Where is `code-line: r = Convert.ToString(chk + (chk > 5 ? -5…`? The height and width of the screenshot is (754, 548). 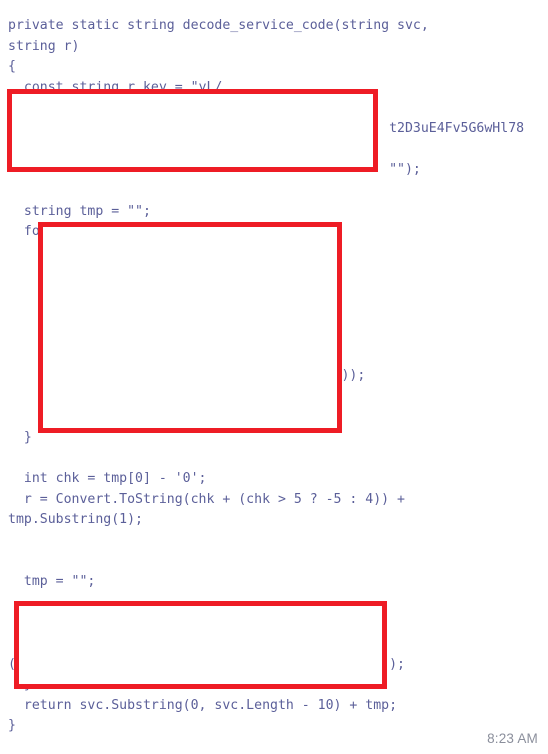
code-line: r = Convert.ToString(chk + (chk > 5 ? -5… is located at coordinates (206, 499).